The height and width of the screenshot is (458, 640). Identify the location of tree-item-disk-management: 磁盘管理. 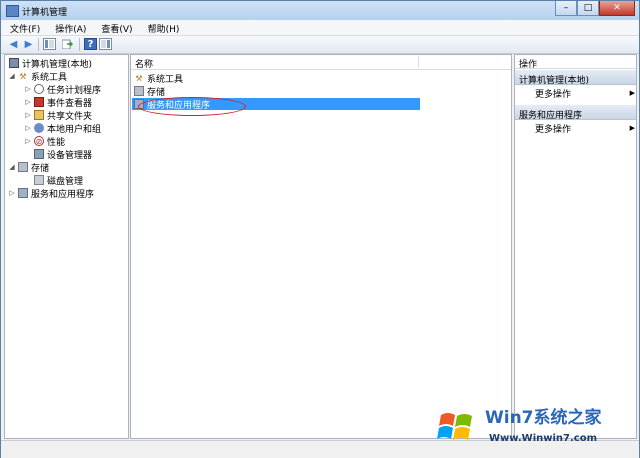
(58, 180).